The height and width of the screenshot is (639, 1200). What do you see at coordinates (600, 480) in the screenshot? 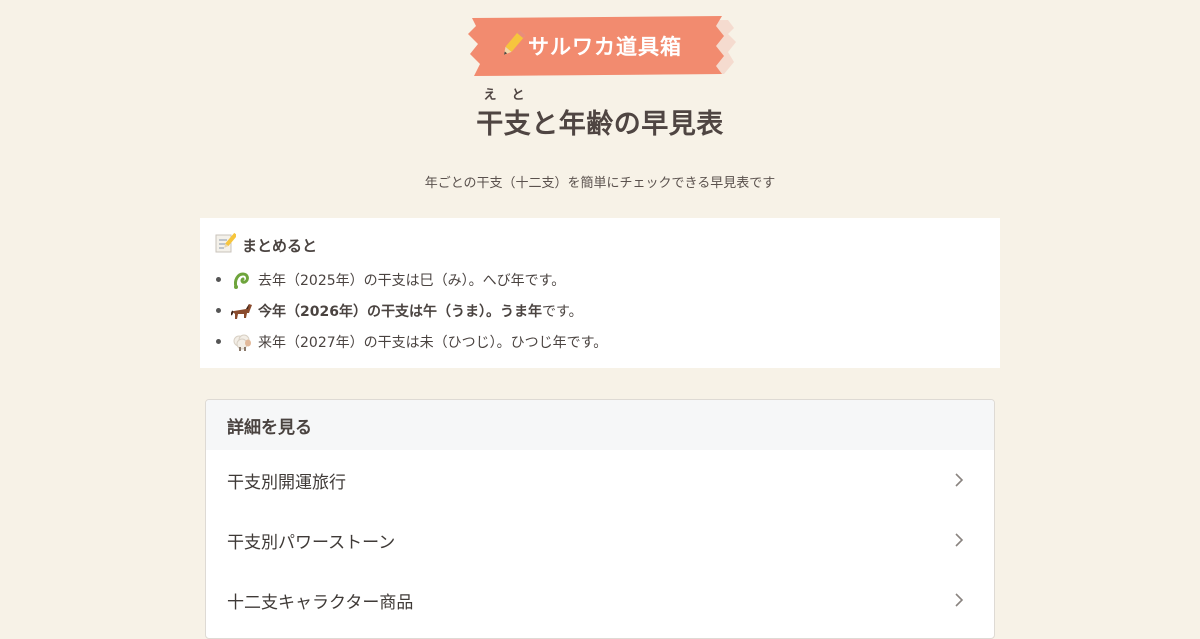
I see `detail-link-travel: 干支別開運旅行` at bounding box center [600, 480].